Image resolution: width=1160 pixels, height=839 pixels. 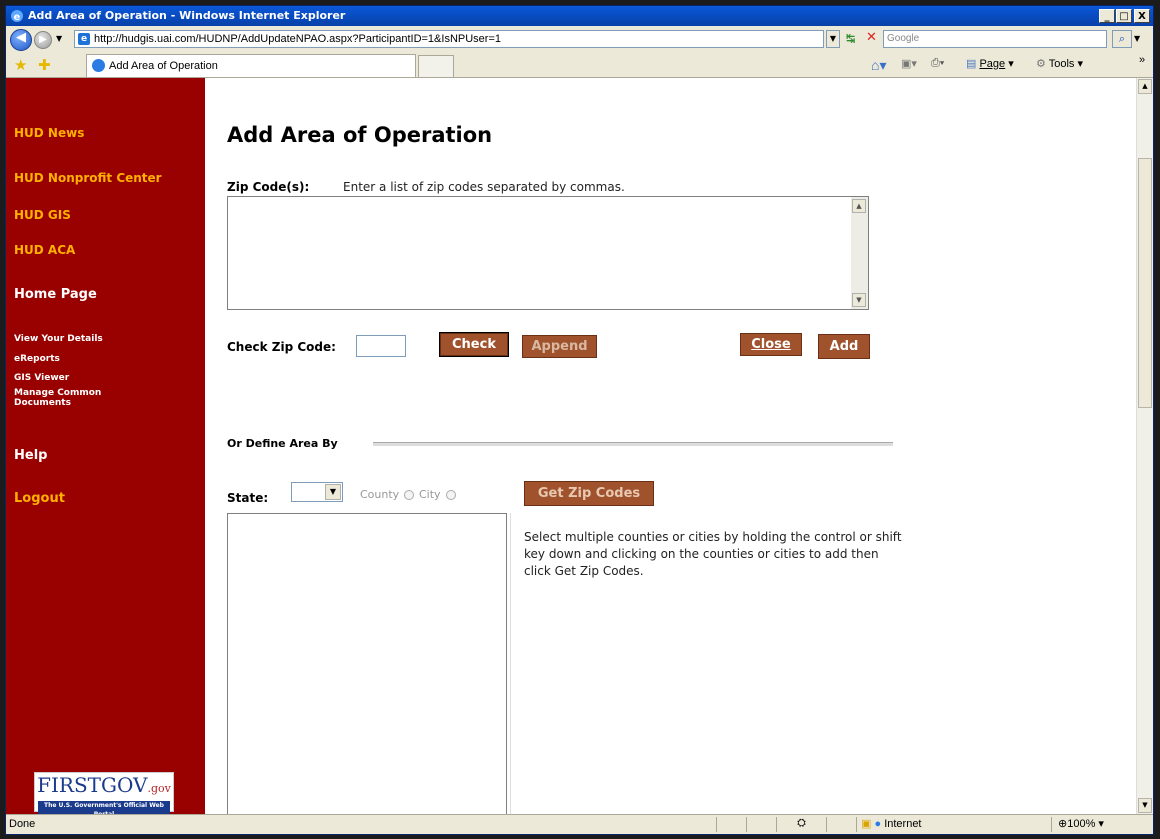 I want to click on define-area-label: Or Define Area By, so click(x=282, y=443).